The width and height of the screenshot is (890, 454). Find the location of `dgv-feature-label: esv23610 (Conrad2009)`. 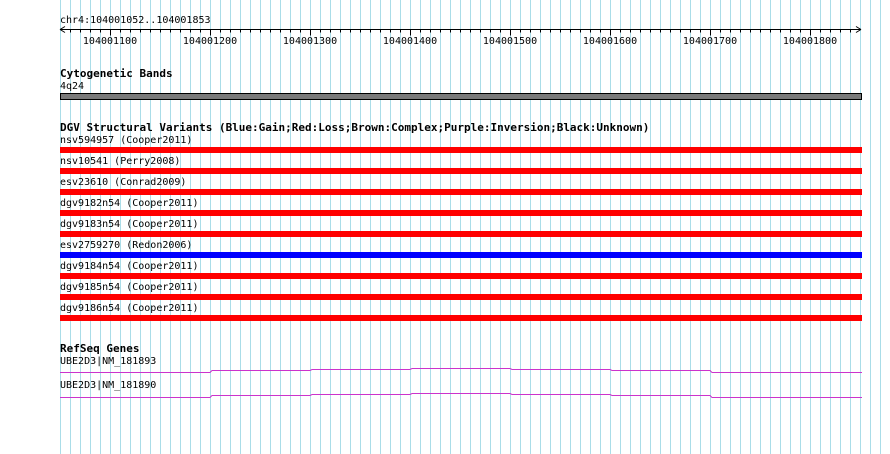

dgv-feature-label: esv23610 (Conrad2009) is located at coordinates (123, 182).